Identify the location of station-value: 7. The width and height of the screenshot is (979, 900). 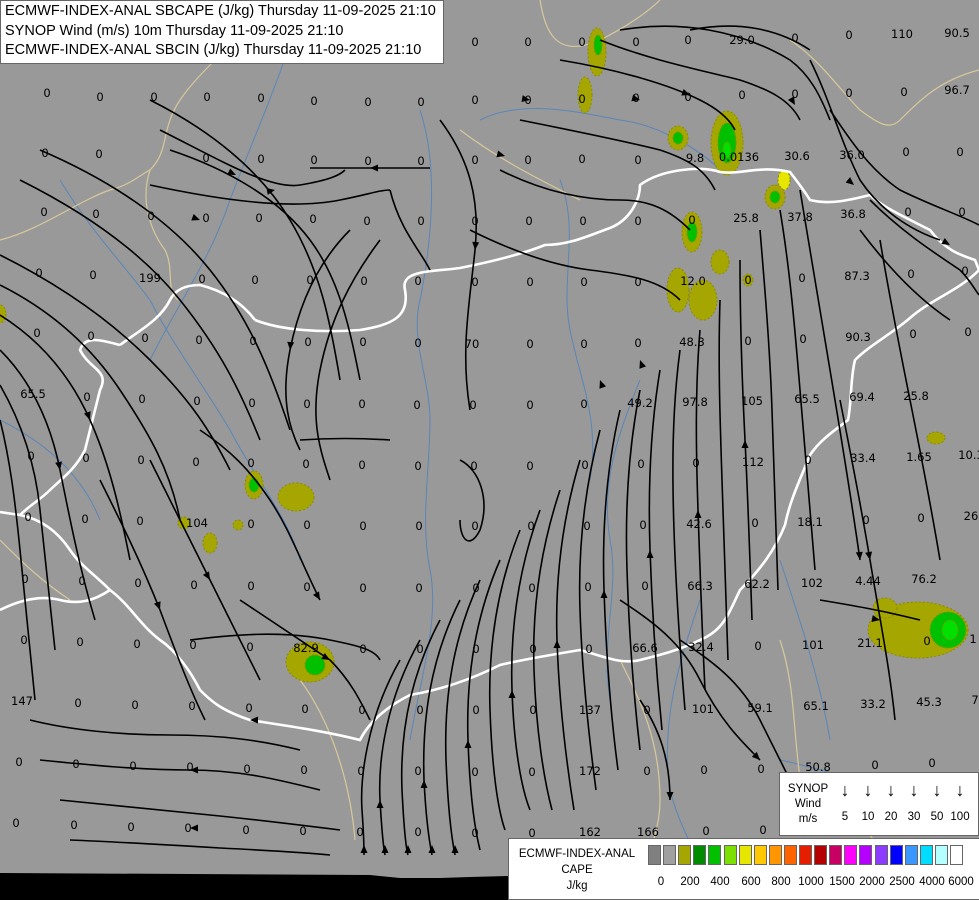
(974, 700).